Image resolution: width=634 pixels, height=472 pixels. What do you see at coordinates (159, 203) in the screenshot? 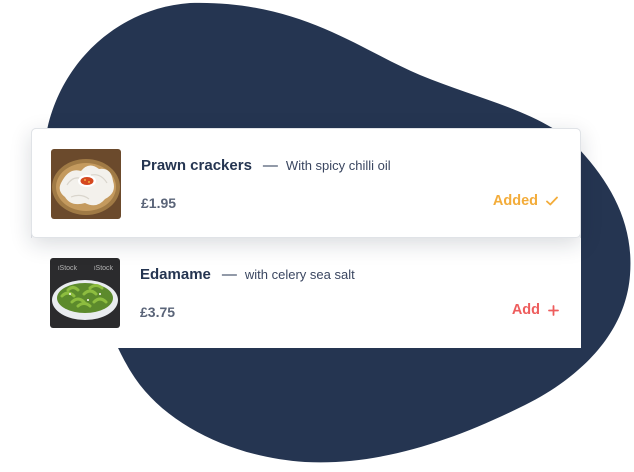
I see `item-price: £1.95` at bounding box center [159, 203].